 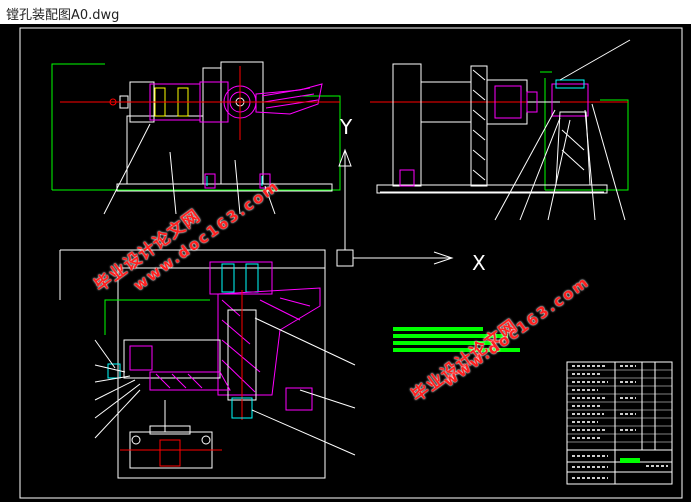 I want to click on top-left-view, so click(x=196, y=138).